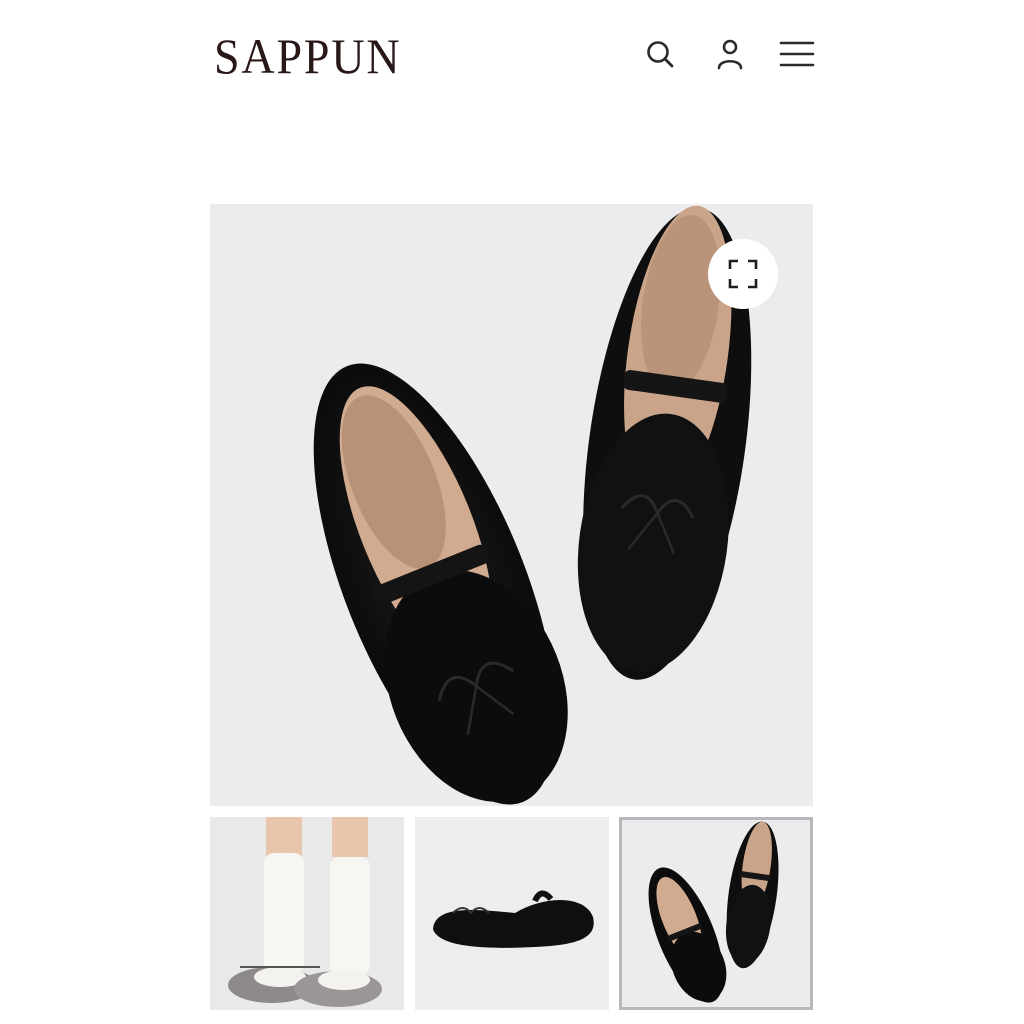  I want to click on menu-icon, so click(797, 54).